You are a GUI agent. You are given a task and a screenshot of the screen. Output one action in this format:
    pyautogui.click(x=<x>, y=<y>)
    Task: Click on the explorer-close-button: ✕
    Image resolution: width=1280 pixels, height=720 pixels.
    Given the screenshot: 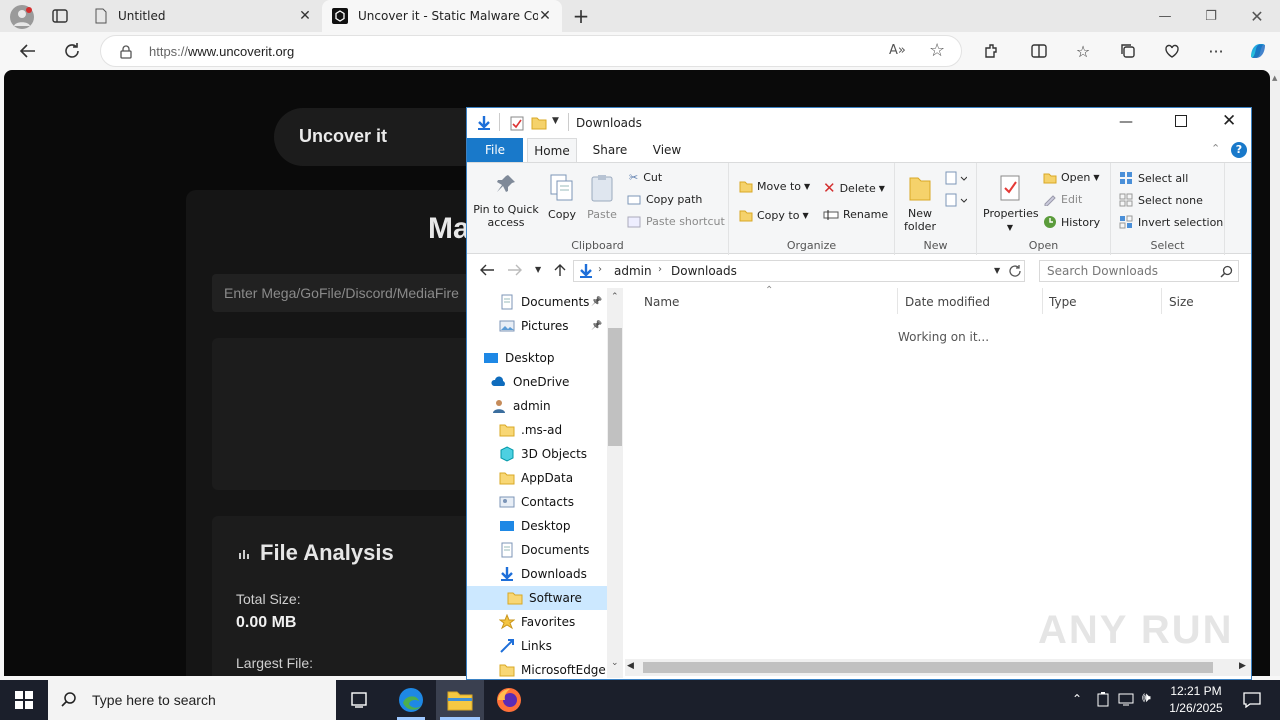 What is the action you would take?
    pyautogui.click(x=1229, y=121)
    